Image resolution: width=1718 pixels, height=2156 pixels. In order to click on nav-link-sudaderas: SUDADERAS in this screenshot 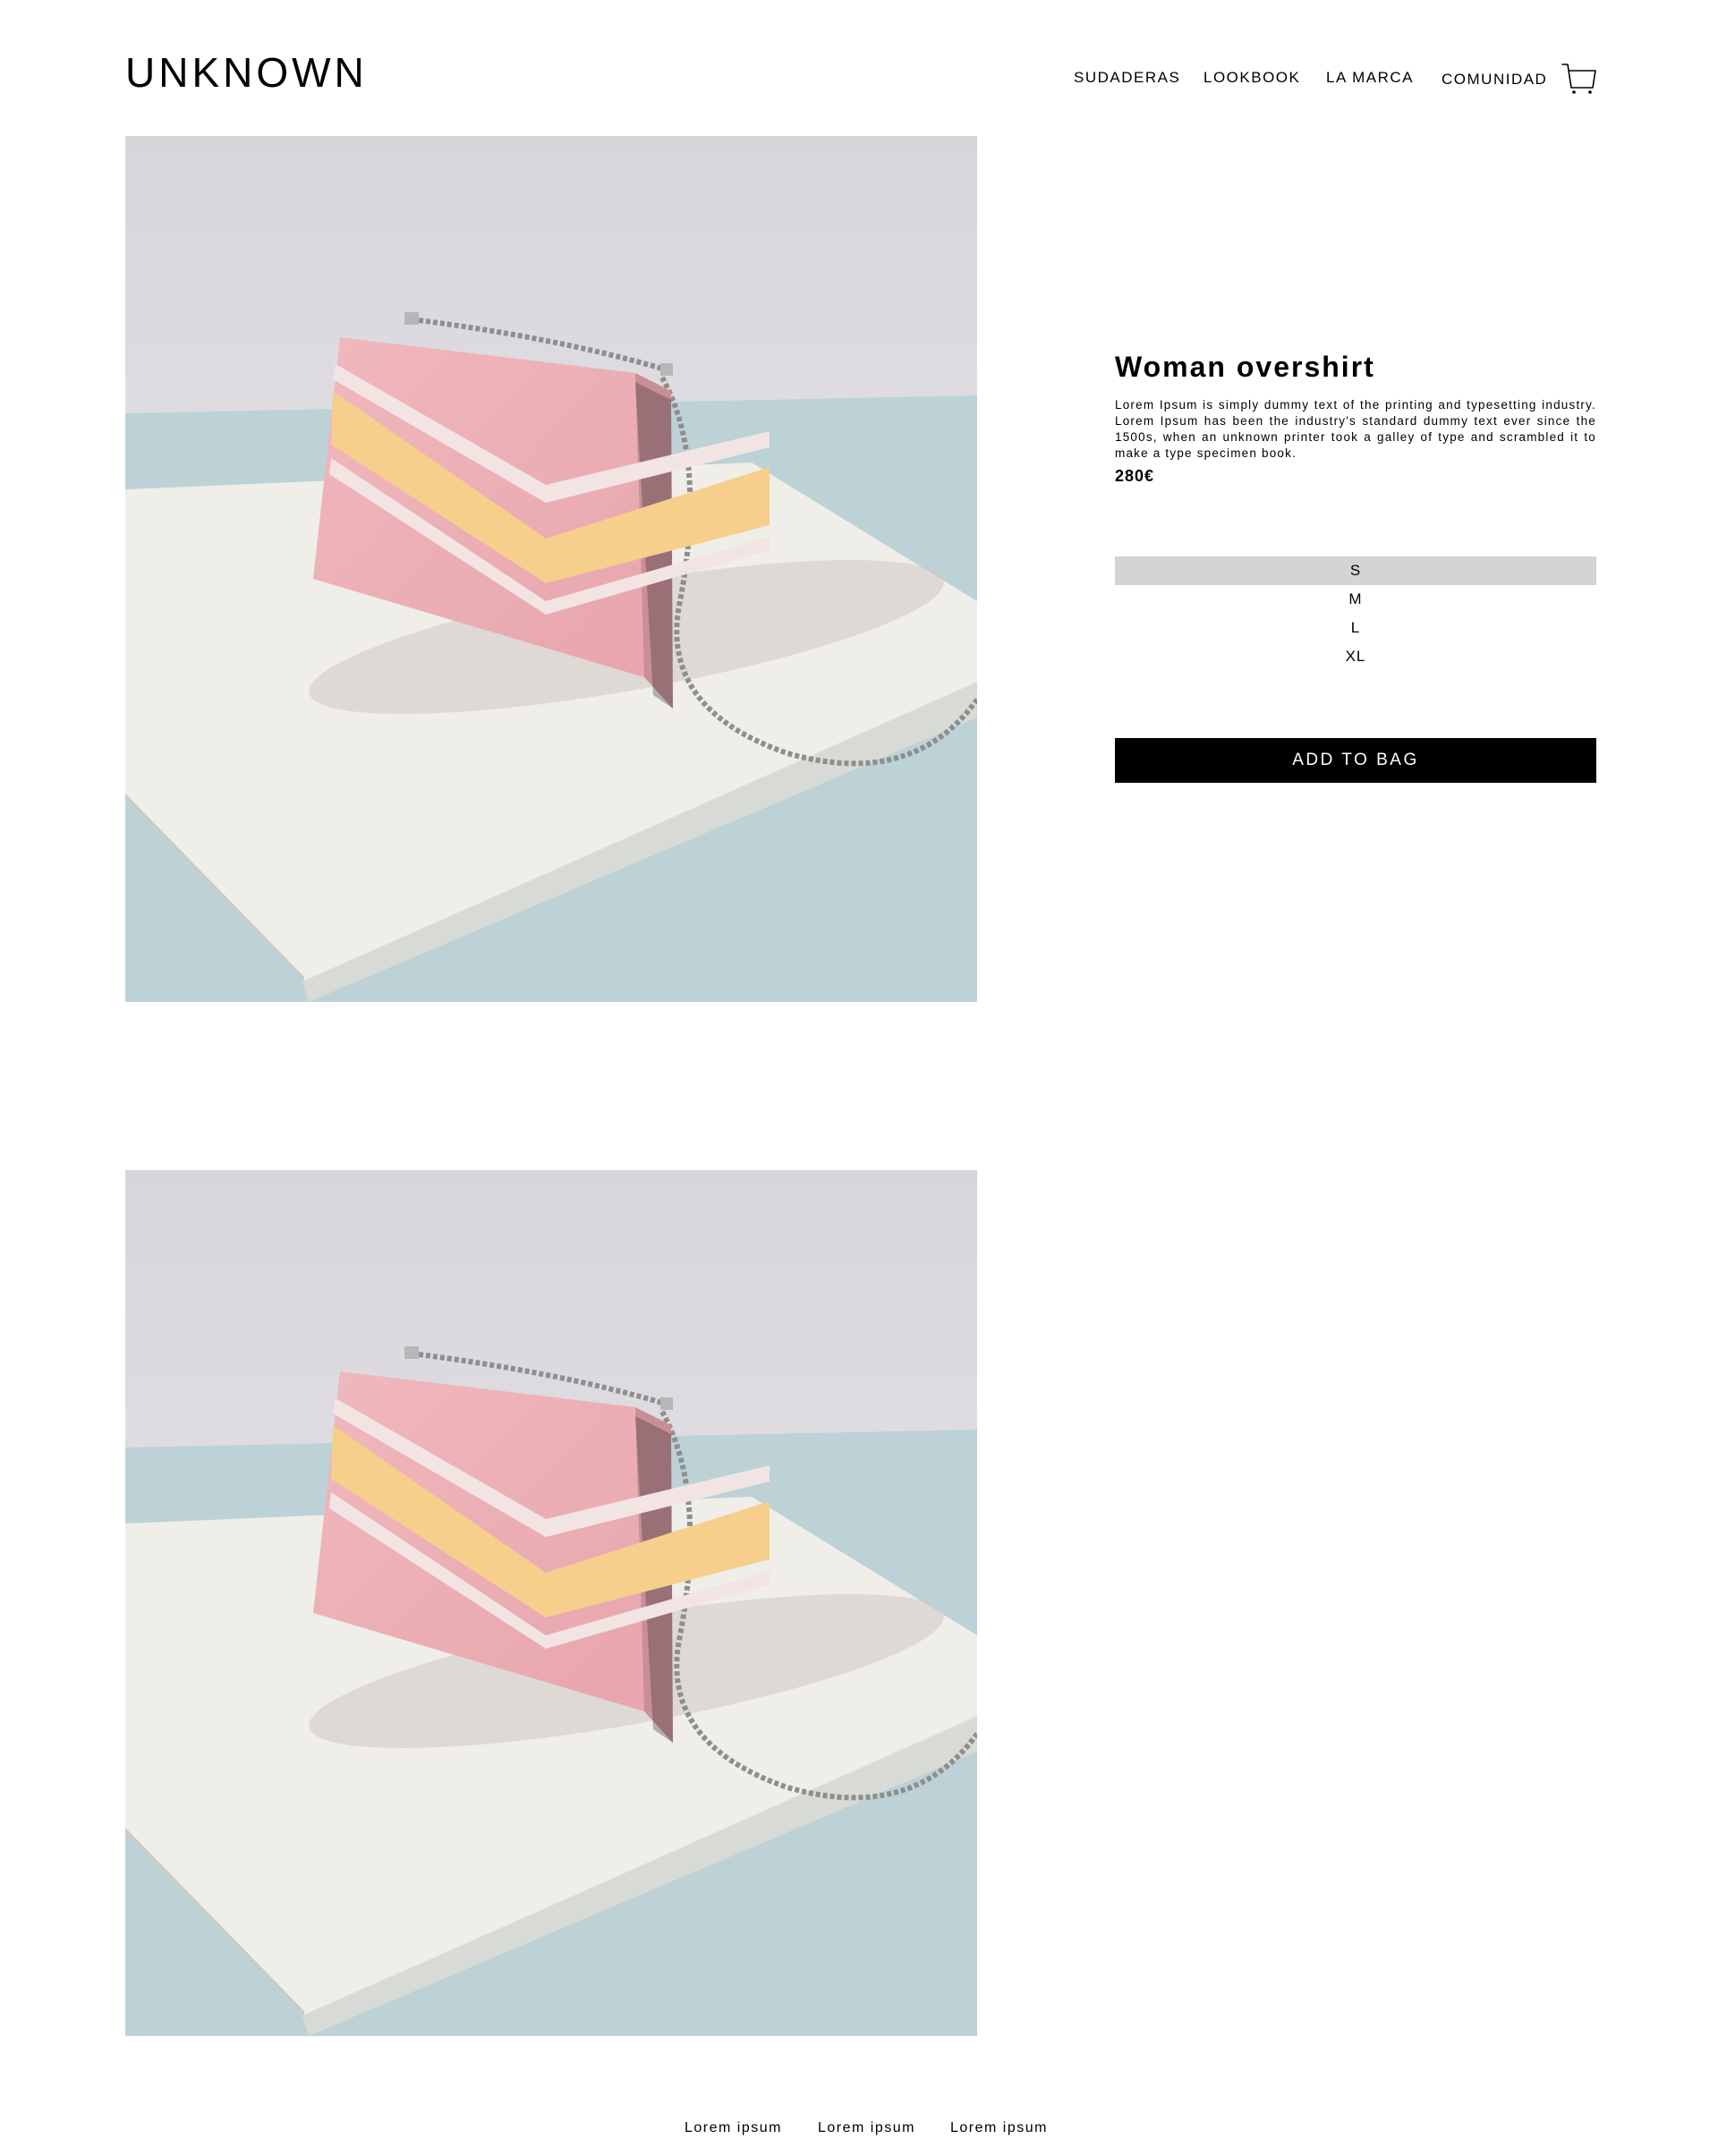, I will do `click(1127, 78)`.